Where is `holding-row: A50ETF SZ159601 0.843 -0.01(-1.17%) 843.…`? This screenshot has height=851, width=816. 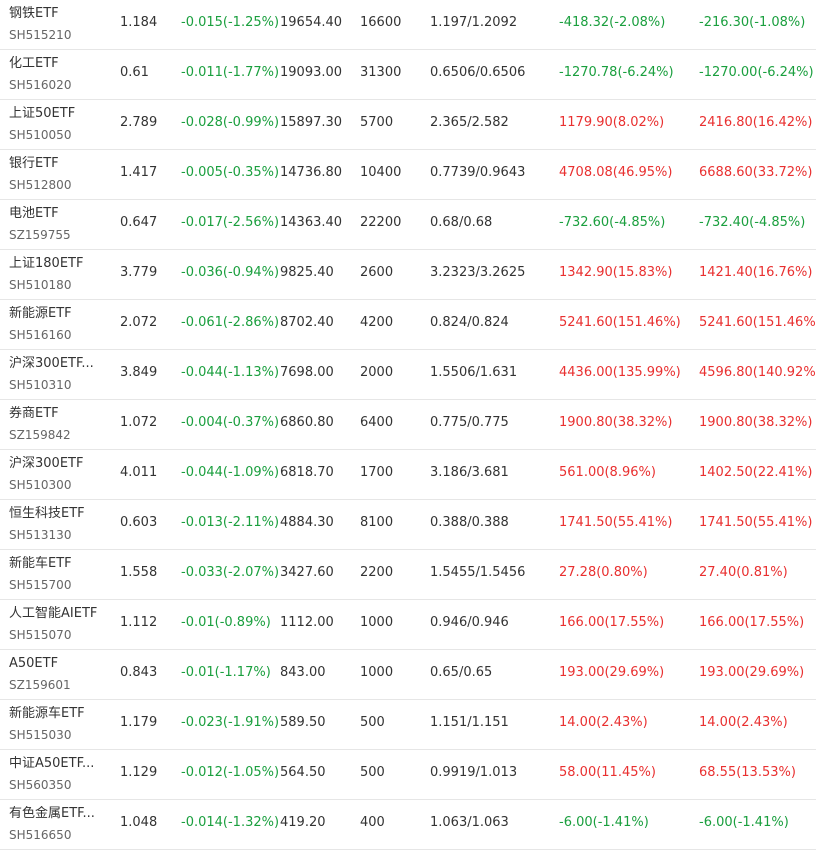
holding-row: A50ETF SZ159601 0.843 -0.01(-1.17%) 843.… is located at coordinates (408, 675).